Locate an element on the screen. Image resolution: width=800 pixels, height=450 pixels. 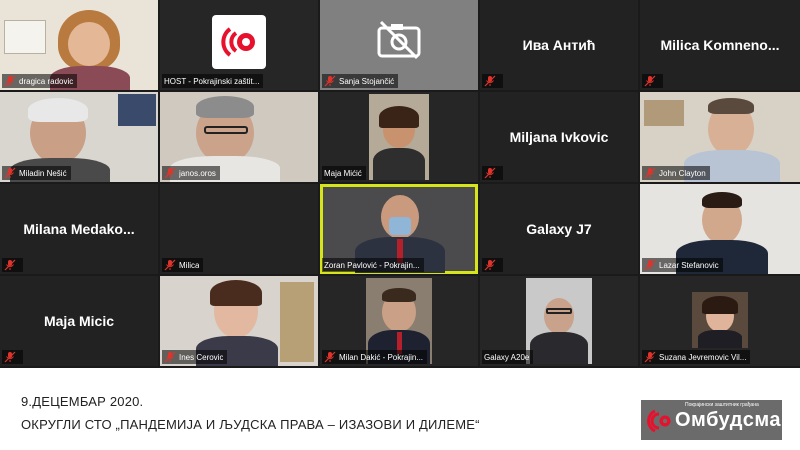
participant-namebar: Lazar Stefanovic is located at coordinates (682, 265).